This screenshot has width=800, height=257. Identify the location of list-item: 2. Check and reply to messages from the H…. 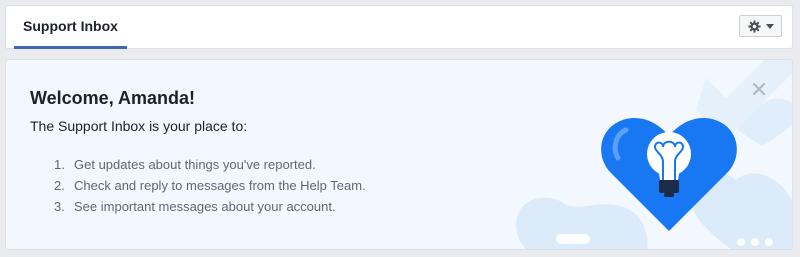
(210, 185).